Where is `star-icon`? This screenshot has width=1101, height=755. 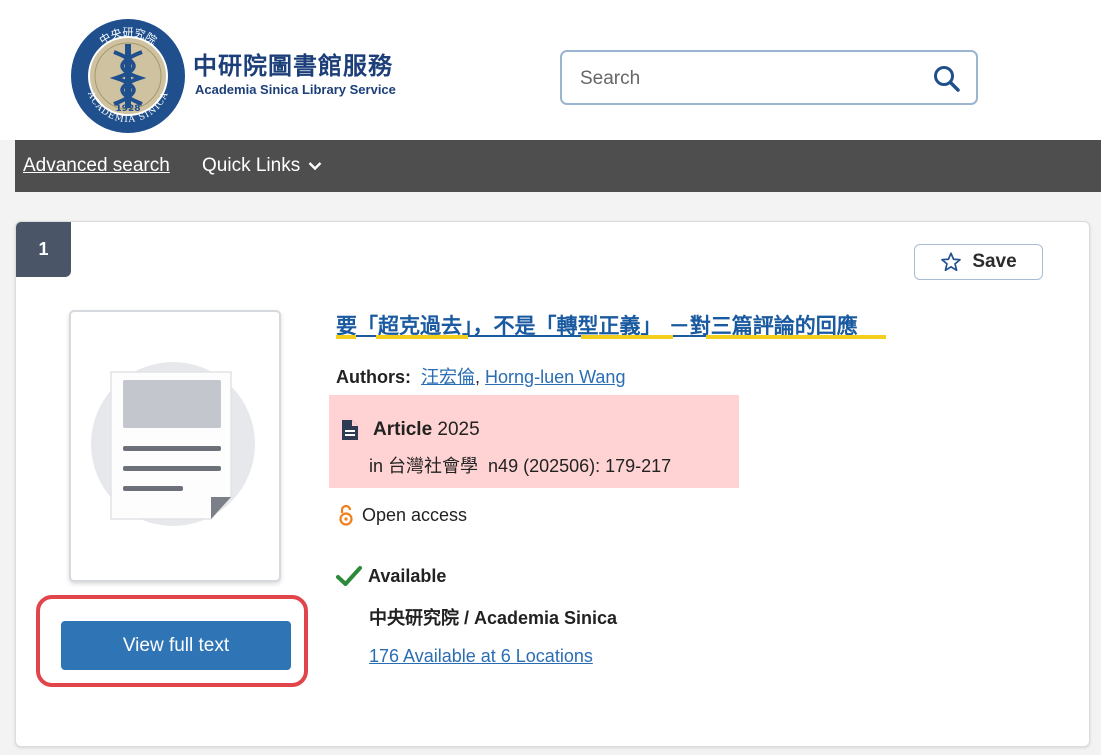 star-icon is located at coordinates (951, 262).